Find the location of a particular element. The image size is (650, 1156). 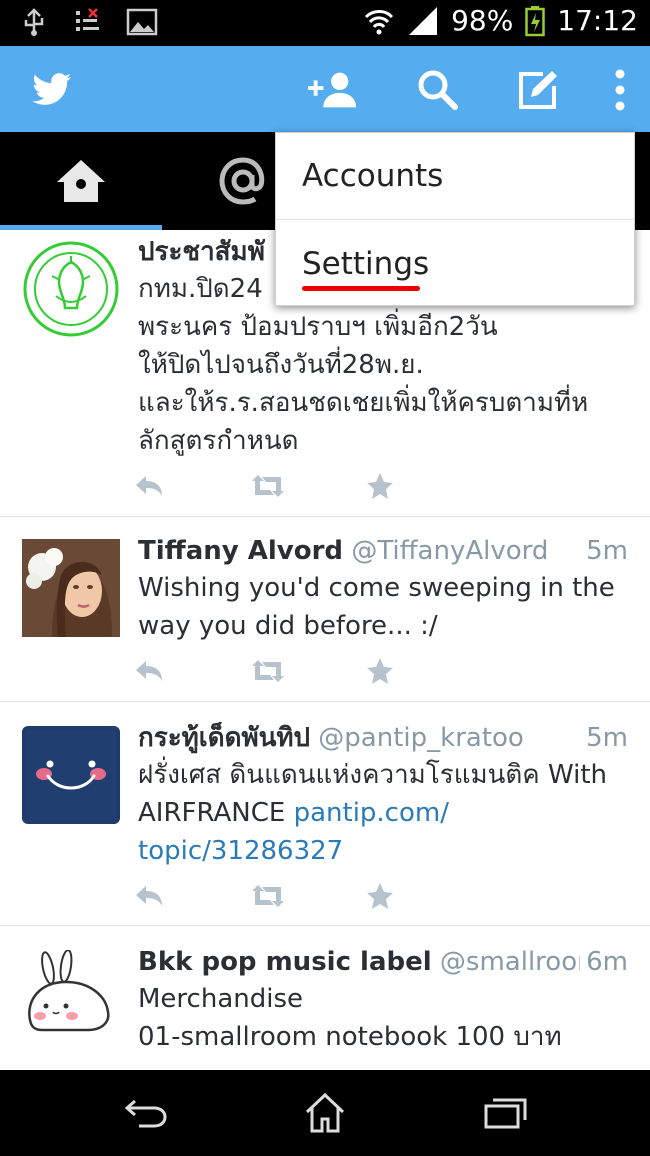

tweet-text-line: Merchandise is located at coordinates (221, 999).